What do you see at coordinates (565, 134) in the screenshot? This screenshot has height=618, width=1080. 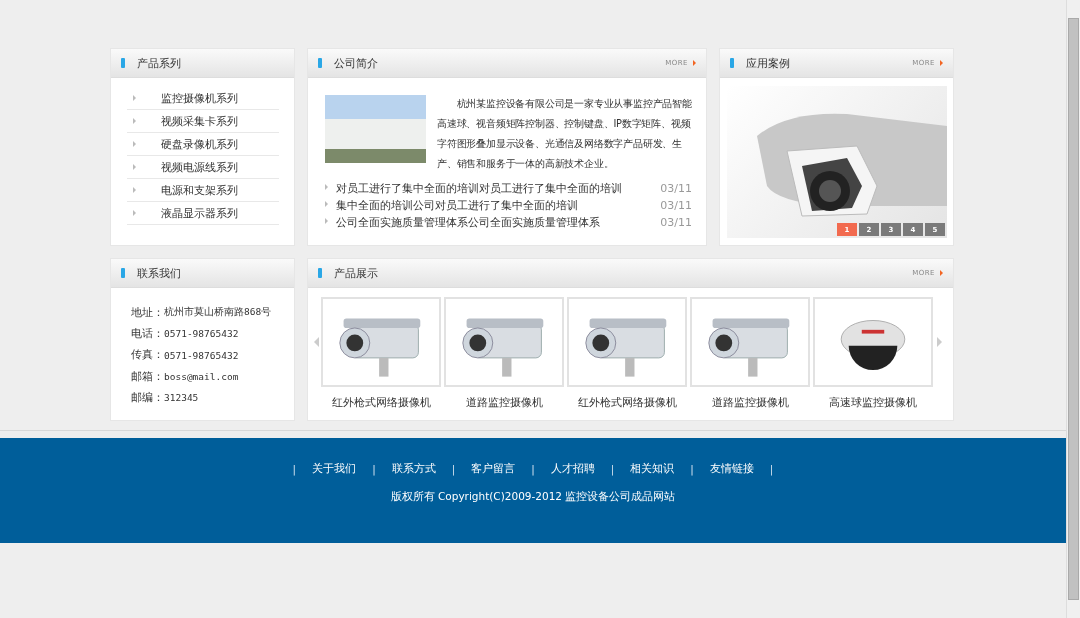 I see `company-intro-text: 杭州某监控设备有限公司是一家专业从事监控产品智能高速球、视音频矩阵控制器、控制键盘、IP数字矩阵、视频字符图形叠加显示设备、光通信及网络数字产品研发、生产、销售和服务于一体的高新技术企业。` at bounding box center [565, 134].